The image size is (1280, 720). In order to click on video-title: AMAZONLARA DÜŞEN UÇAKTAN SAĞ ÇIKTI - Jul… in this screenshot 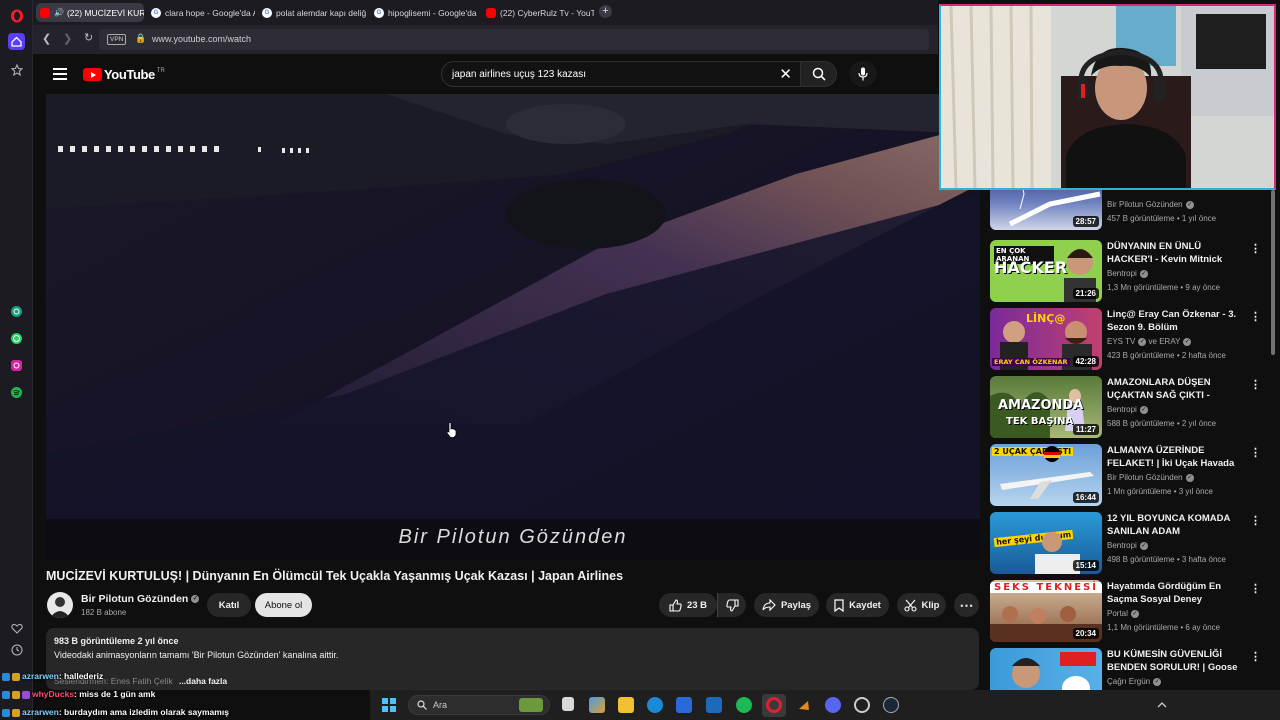, I will do `click(1177, 389)`.